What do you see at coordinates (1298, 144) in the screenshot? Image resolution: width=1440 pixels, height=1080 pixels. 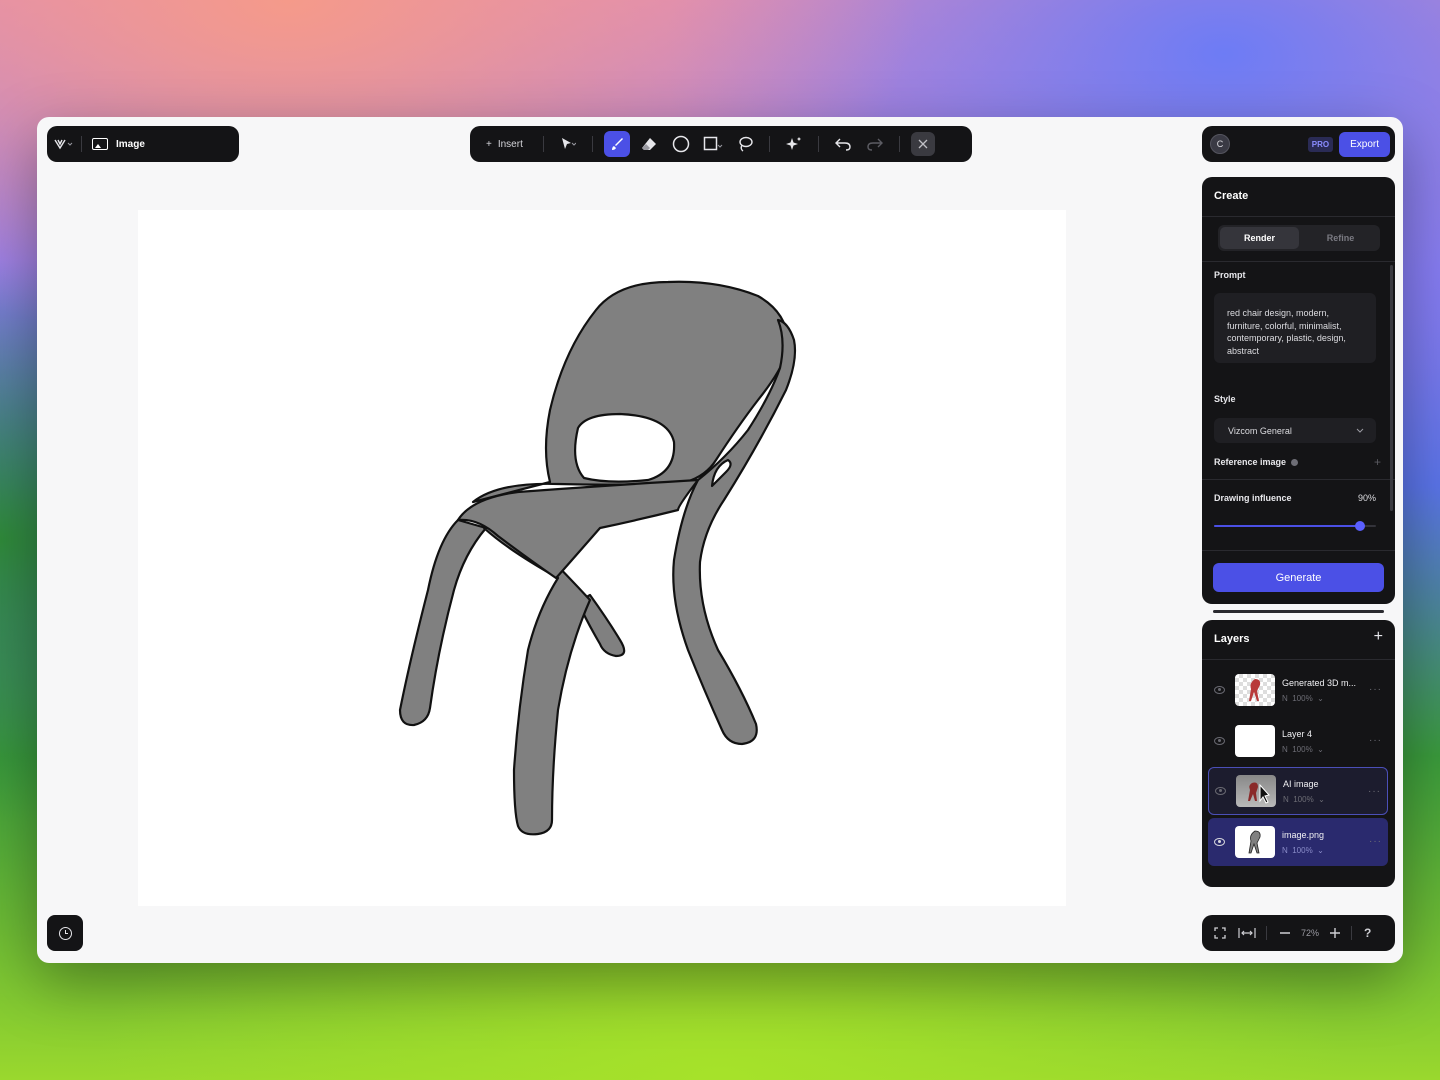 I see `account-bar: C PRO Export` at bounding box center [1298, 144].